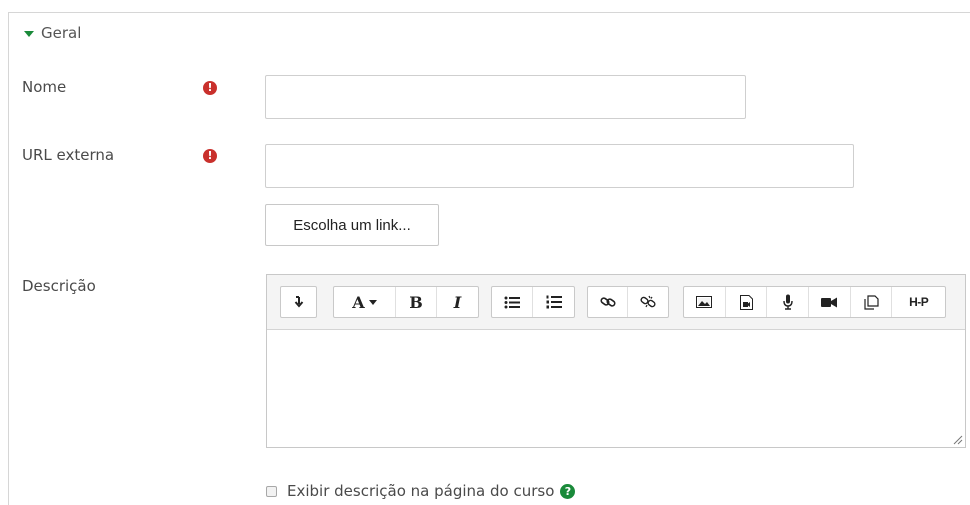  I want to click on show-description-label: Exibir descrição na página do curso, so click(421, 491).